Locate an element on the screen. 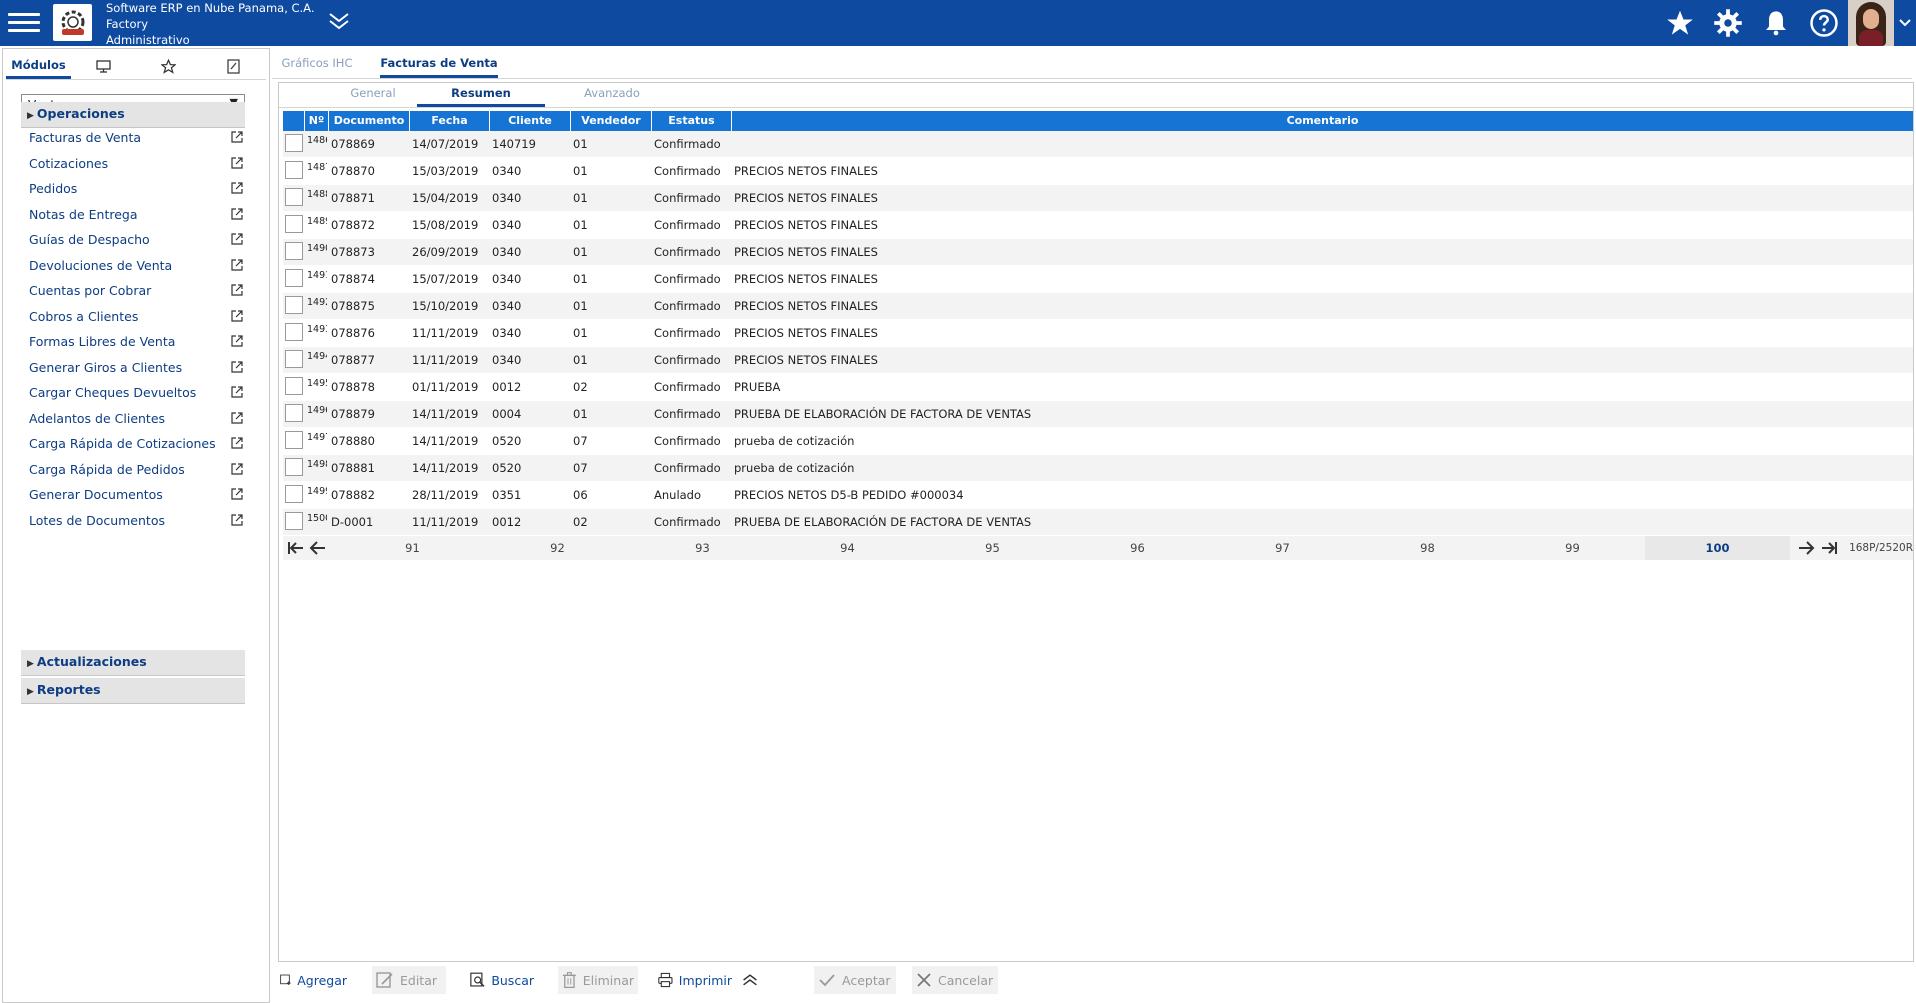  first-page-icon is located at coordinates (296, 548).